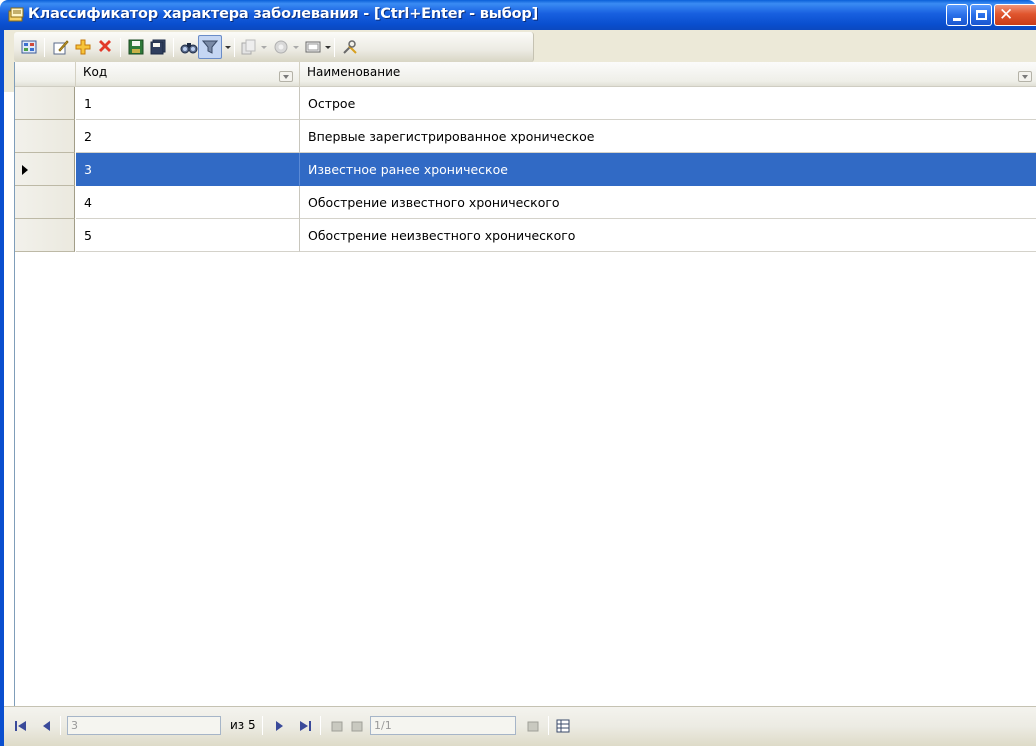  I want to click on copy-icon, so click(249, 47).